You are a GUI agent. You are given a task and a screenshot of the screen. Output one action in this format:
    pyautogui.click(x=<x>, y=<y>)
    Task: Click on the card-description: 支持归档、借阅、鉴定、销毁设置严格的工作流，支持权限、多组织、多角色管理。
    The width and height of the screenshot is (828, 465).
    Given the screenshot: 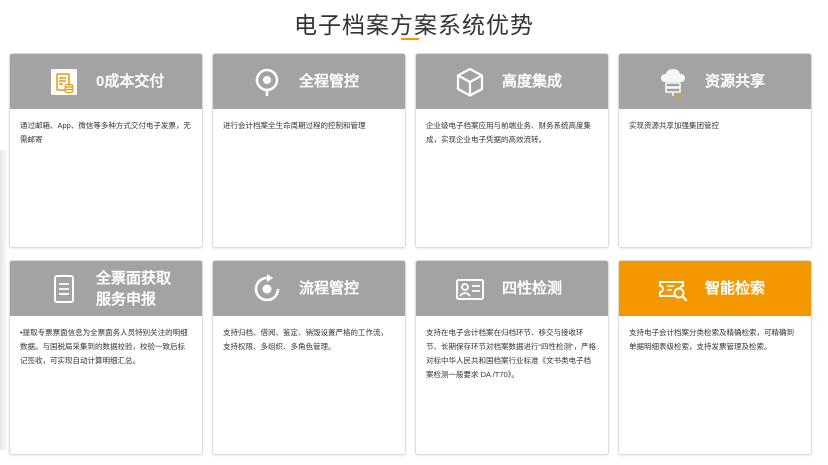 What is the action you would take?
    pyautogui.click(x=305, y=339)
    